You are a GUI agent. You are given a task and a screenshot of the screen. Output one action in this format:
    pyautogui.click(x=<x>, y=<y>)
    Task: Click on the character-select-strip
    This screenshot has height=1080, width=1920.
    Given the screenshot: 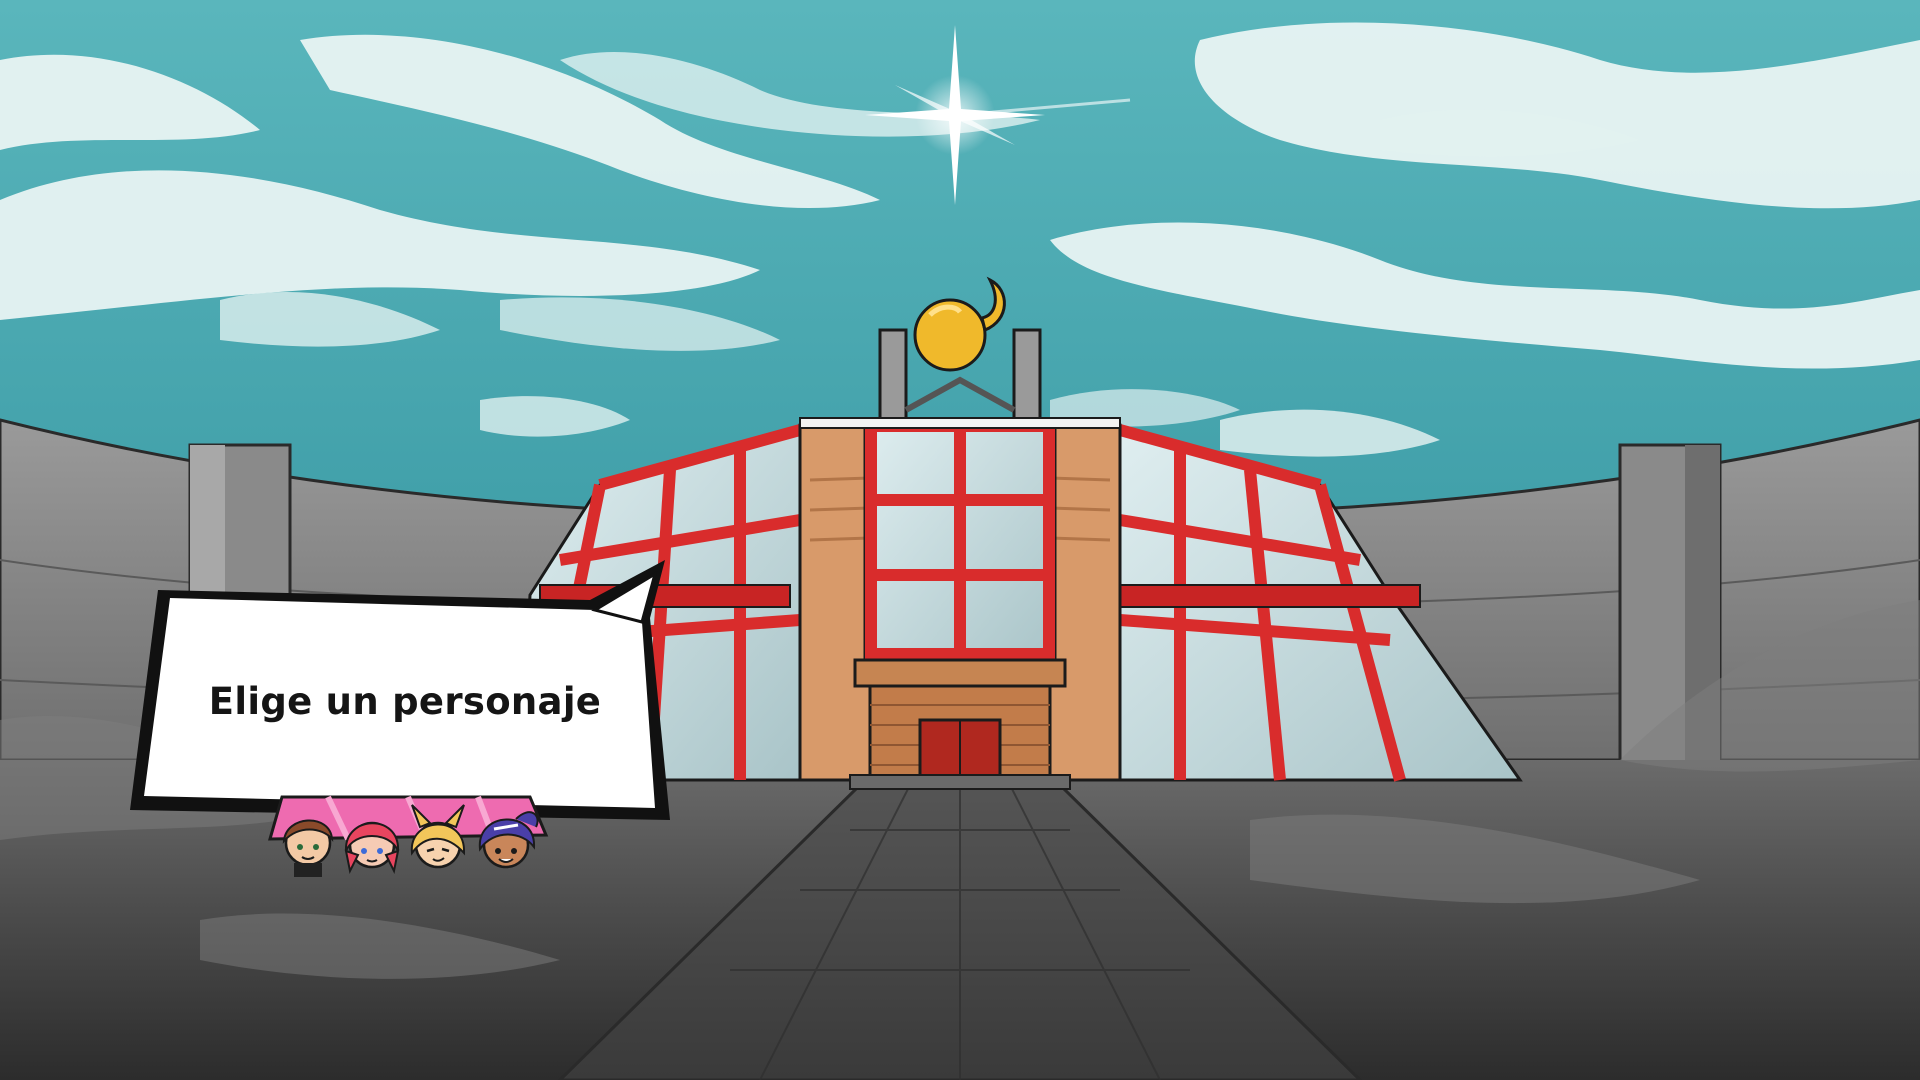 What is the action you would take?
    pyautogui.click(x=408, y=836)
    